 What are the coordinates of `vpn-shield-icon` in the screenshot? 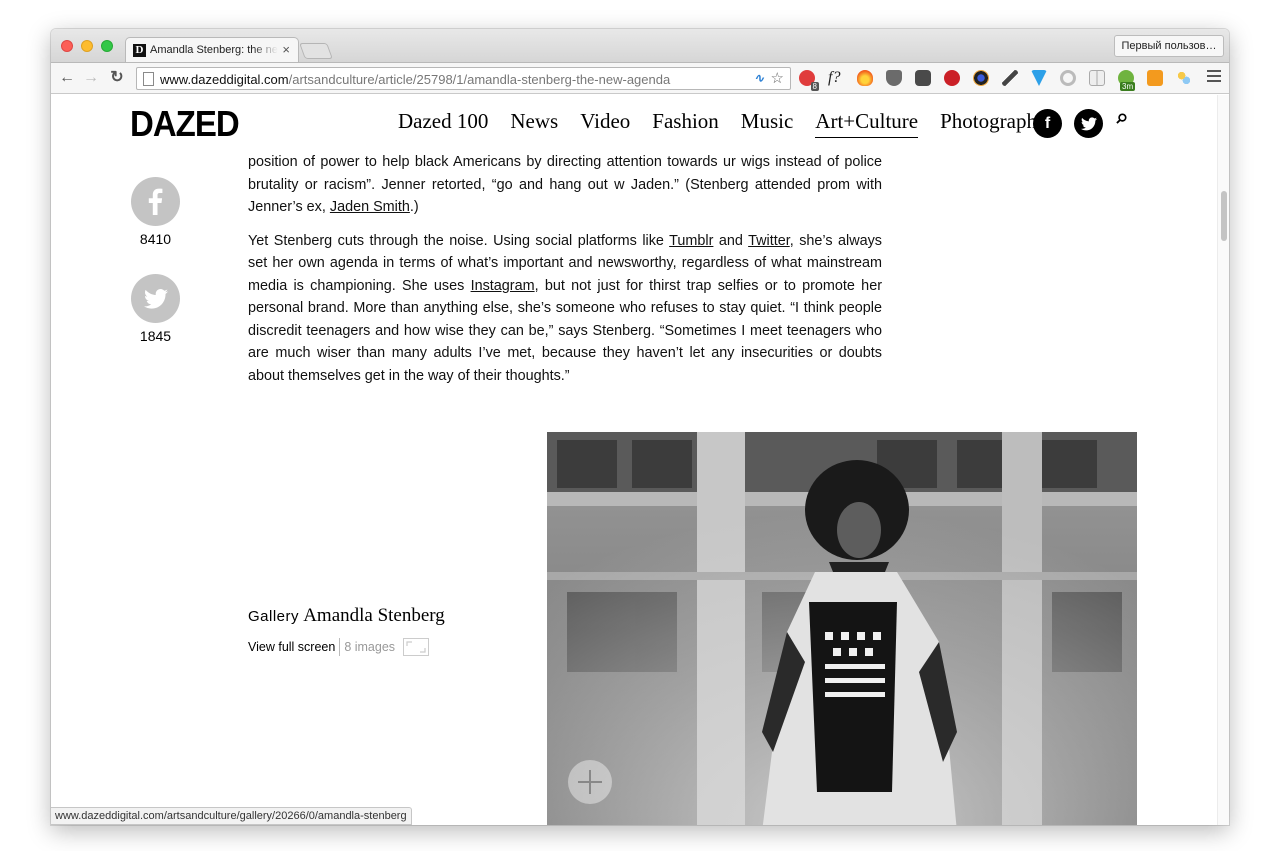 It's located at (1039, 78).